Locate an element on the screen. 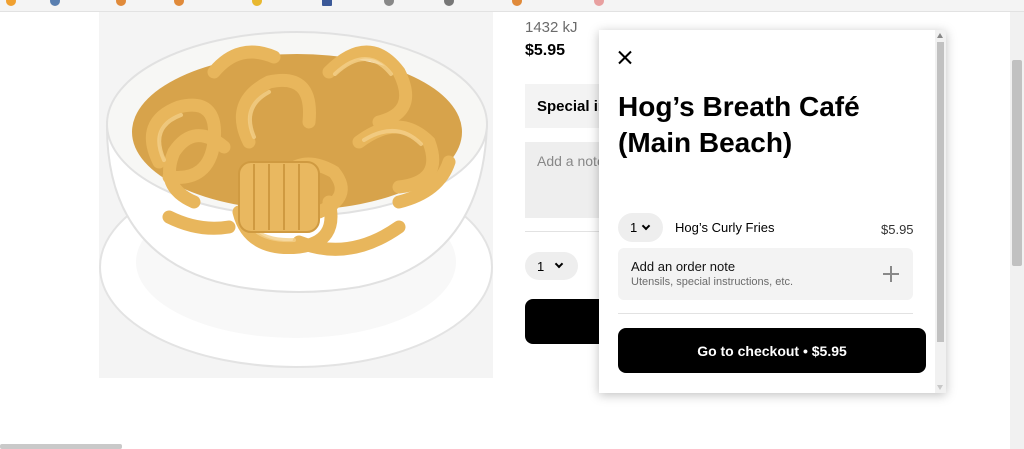 The width and height of the screenshot is (1024, 449). window-close-icon is located at coordinates (996, 3).